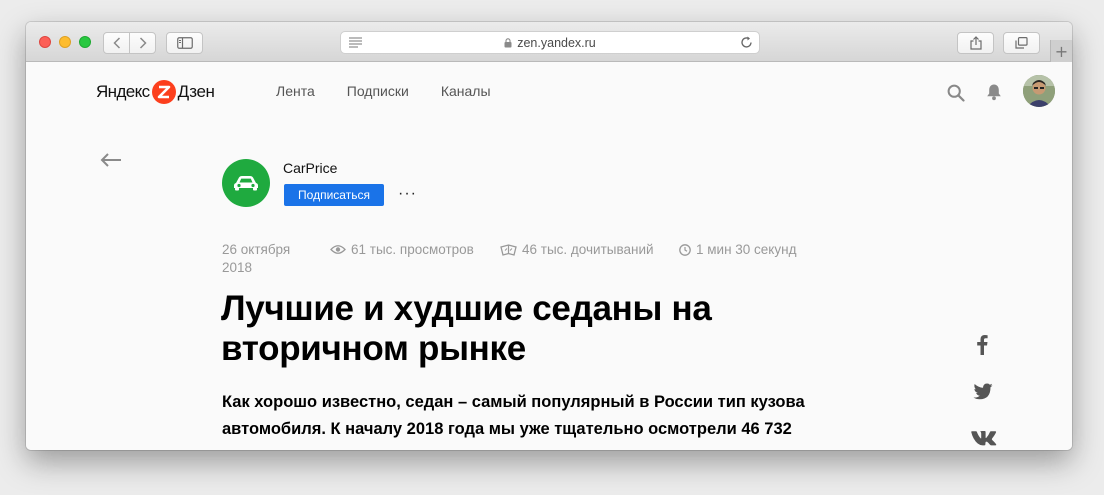 The image size is (1104, 495). I want to click on show-tabs-button, so click(1021, 43).